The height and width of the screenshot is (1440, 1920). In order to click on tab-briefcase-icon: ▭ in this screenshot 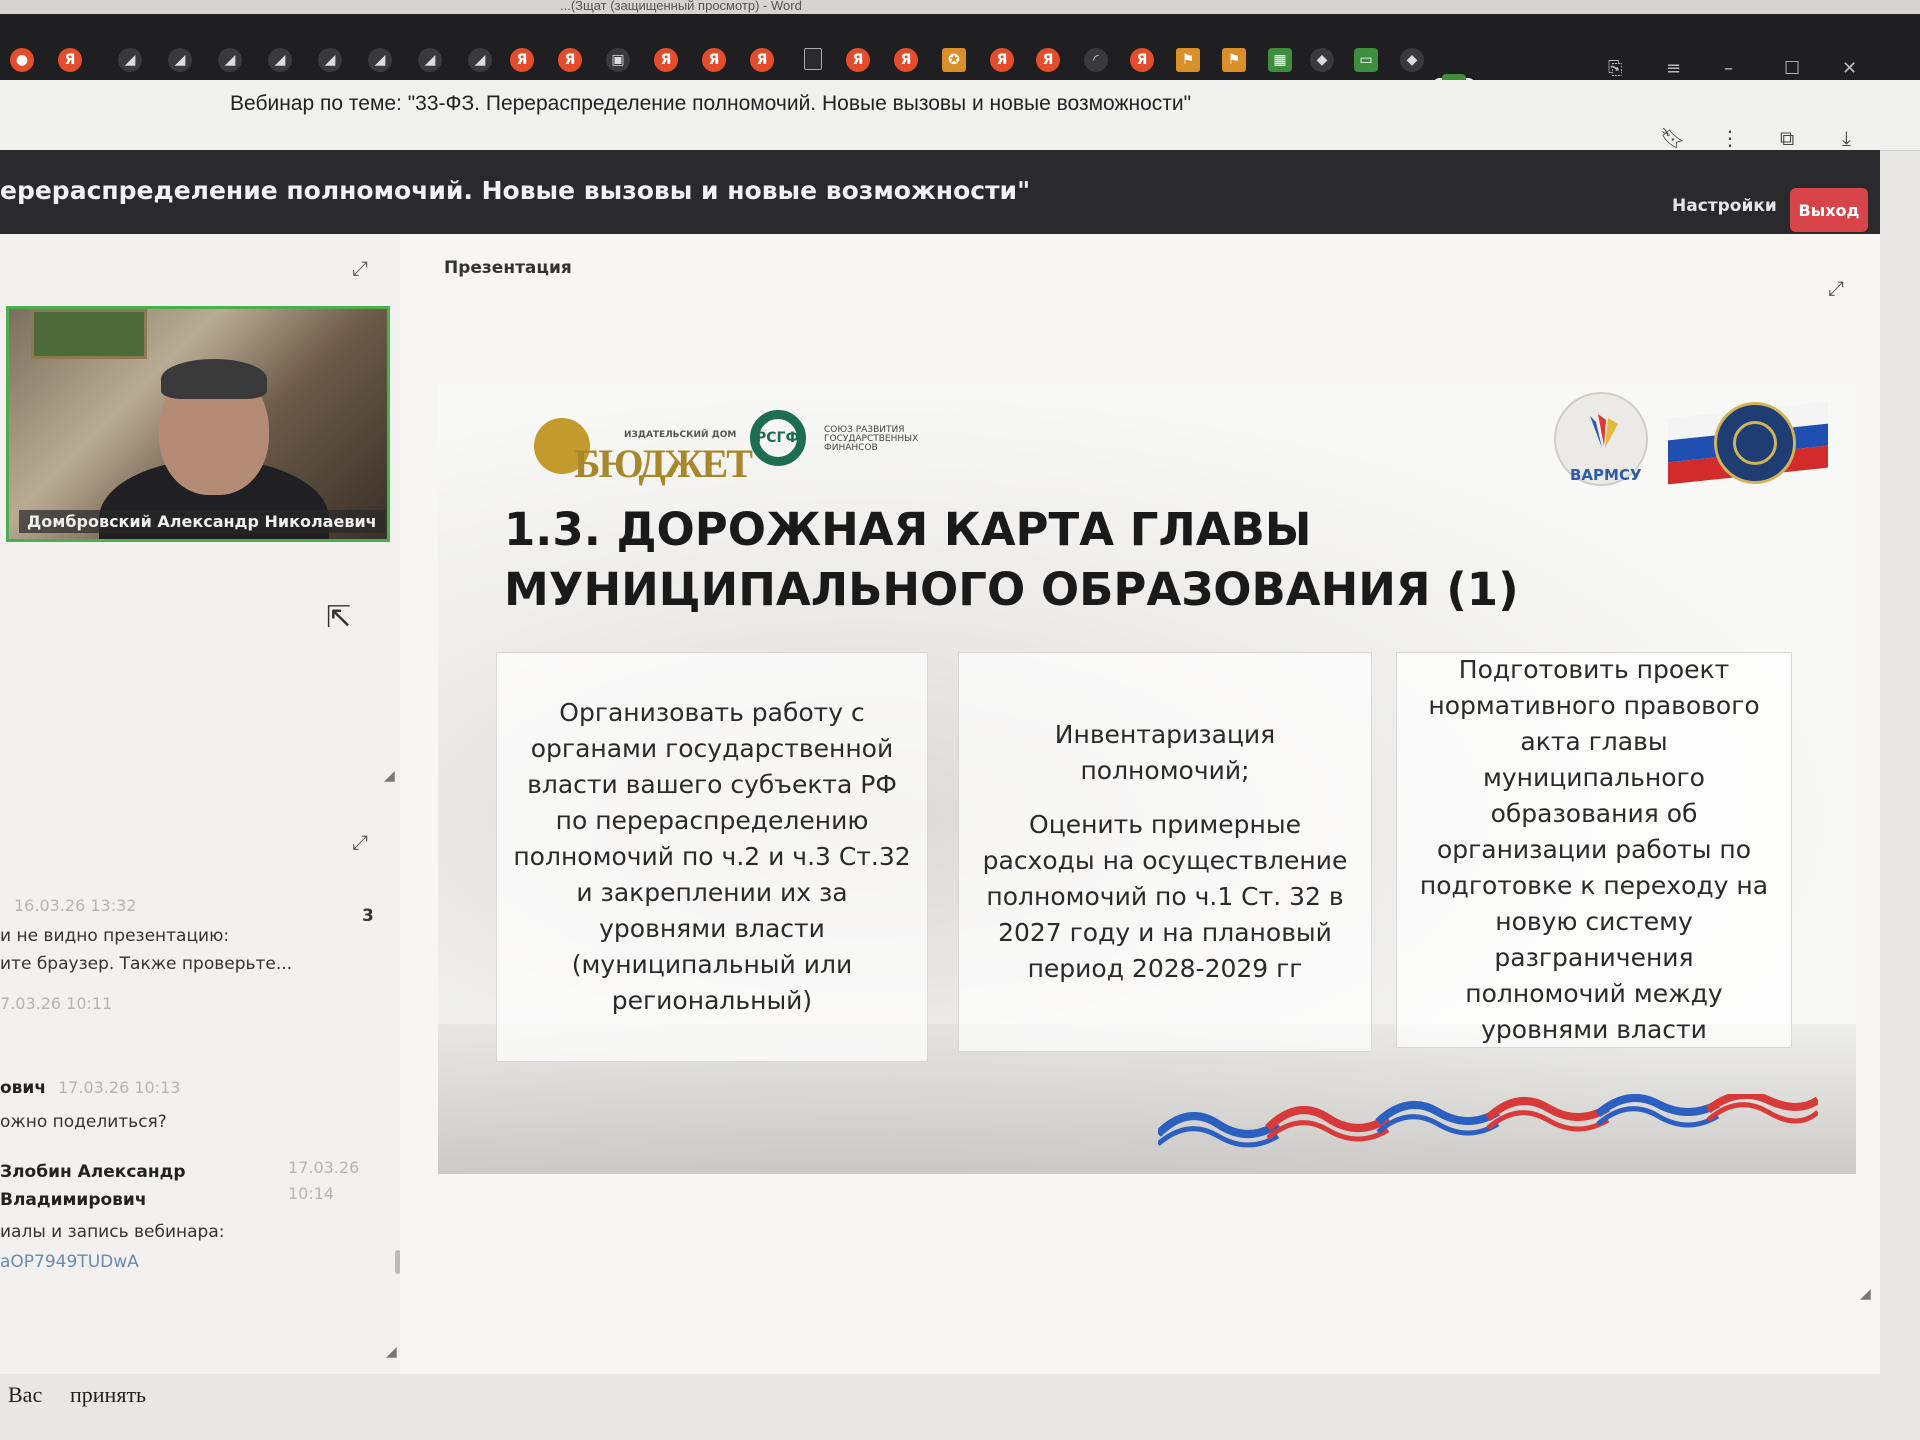, I will do `click(1366, 60)`.